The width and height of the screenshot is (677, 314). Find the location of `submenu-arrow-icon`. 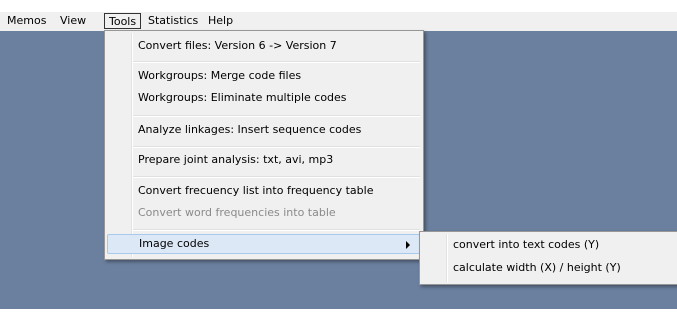

submenu-arrow-icon is located at coordinates (408, 245).